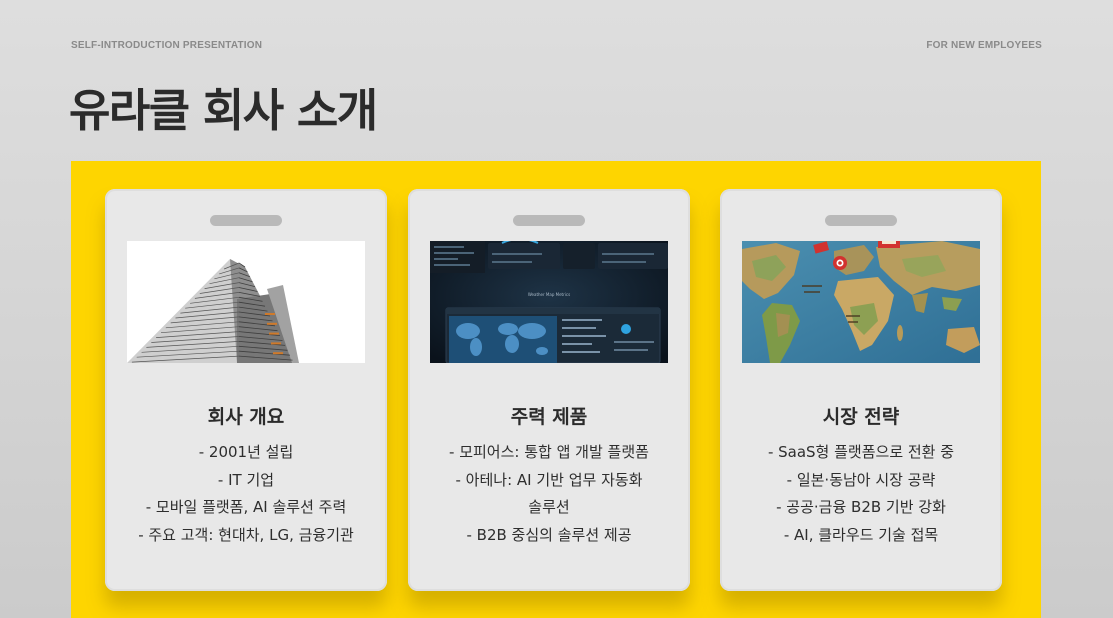  What do you see at coordinates (549, 452) in the screenshot?
I see `list-item: - 모피어스: 통합 앱 개발 플랫폼` at bounding box center [549, 452].